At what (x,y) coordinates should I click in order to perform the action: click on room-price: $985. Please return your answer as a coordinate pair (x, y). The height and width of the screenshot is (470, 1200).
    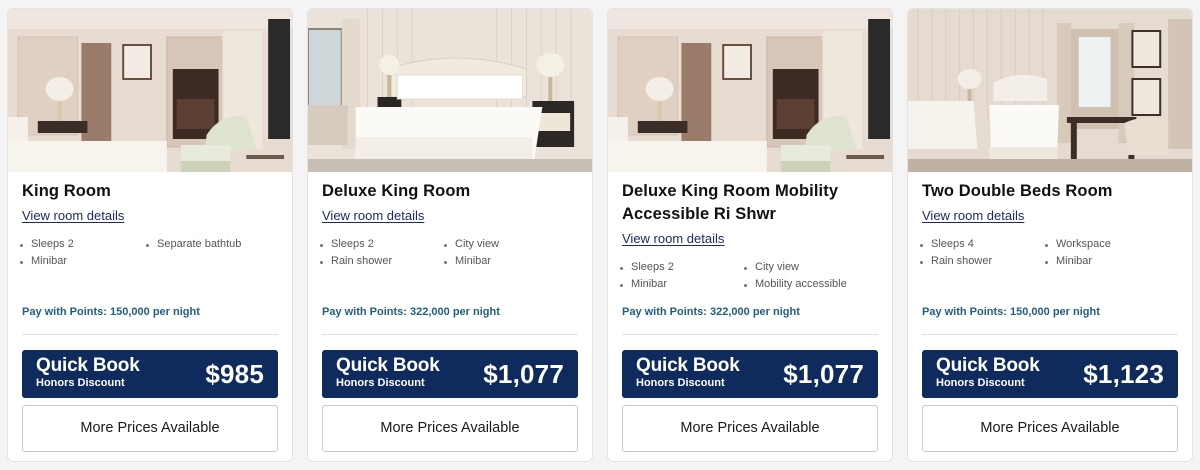
    Looking at the image, I should click on (234, 374).